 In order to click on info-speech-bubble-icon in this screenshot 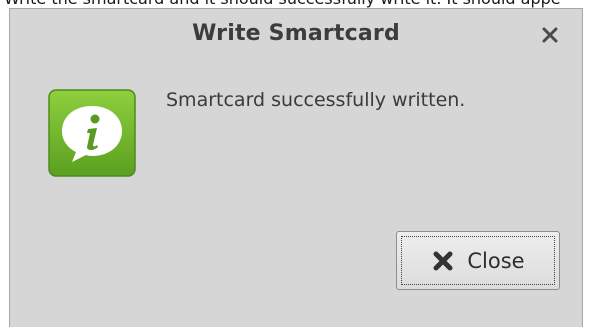, I will do `click(92, 133)`.